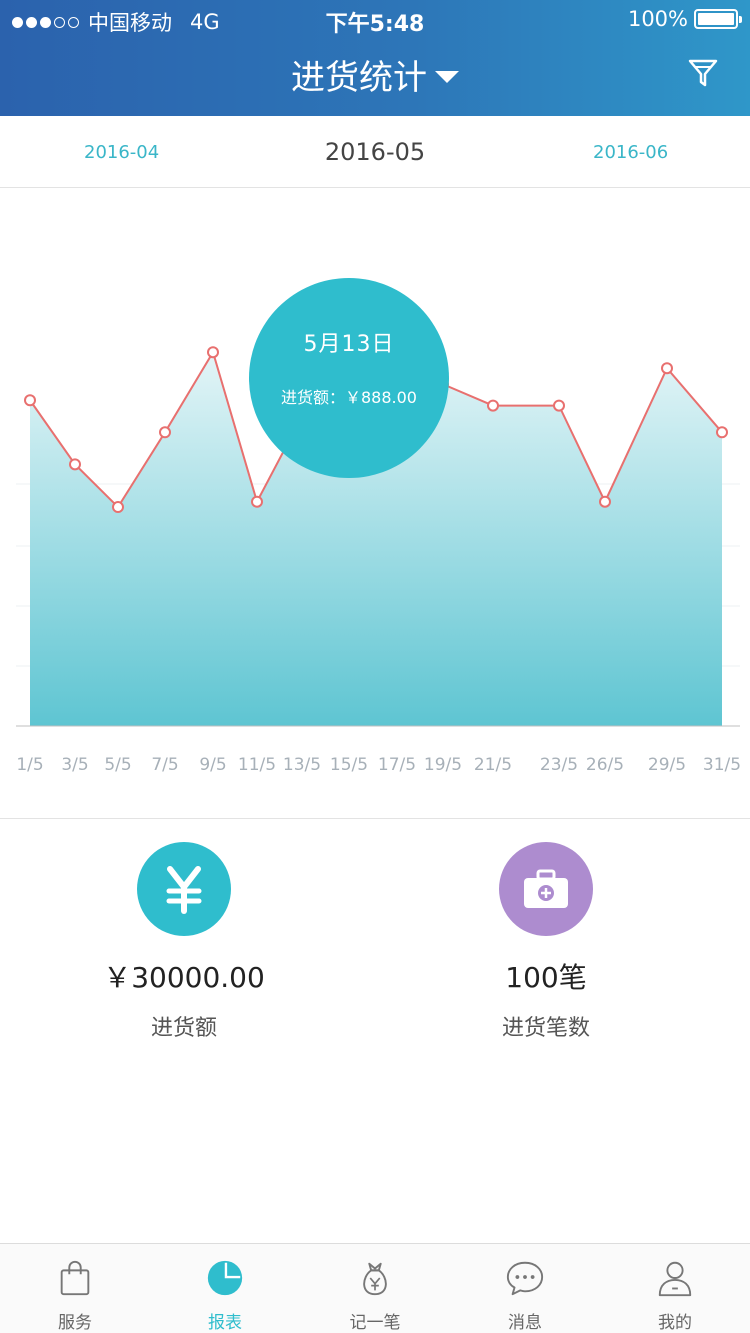  Describe the element at coordinates (397, 765) in the screenshot. I see `x-tick-label: 17/5` at that location.